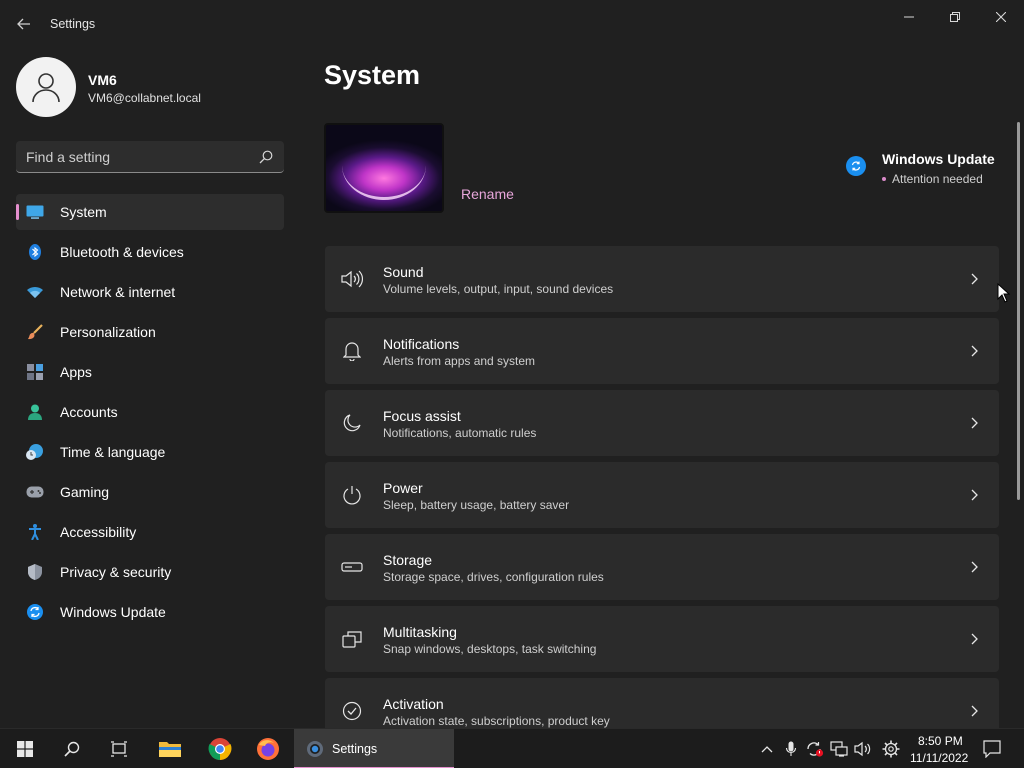  What do you see at coordinates (490, 649) in the screenshot?
I see `card-subtitle: Snap windows, desktops, task switching` at bounding box center [490, 649].